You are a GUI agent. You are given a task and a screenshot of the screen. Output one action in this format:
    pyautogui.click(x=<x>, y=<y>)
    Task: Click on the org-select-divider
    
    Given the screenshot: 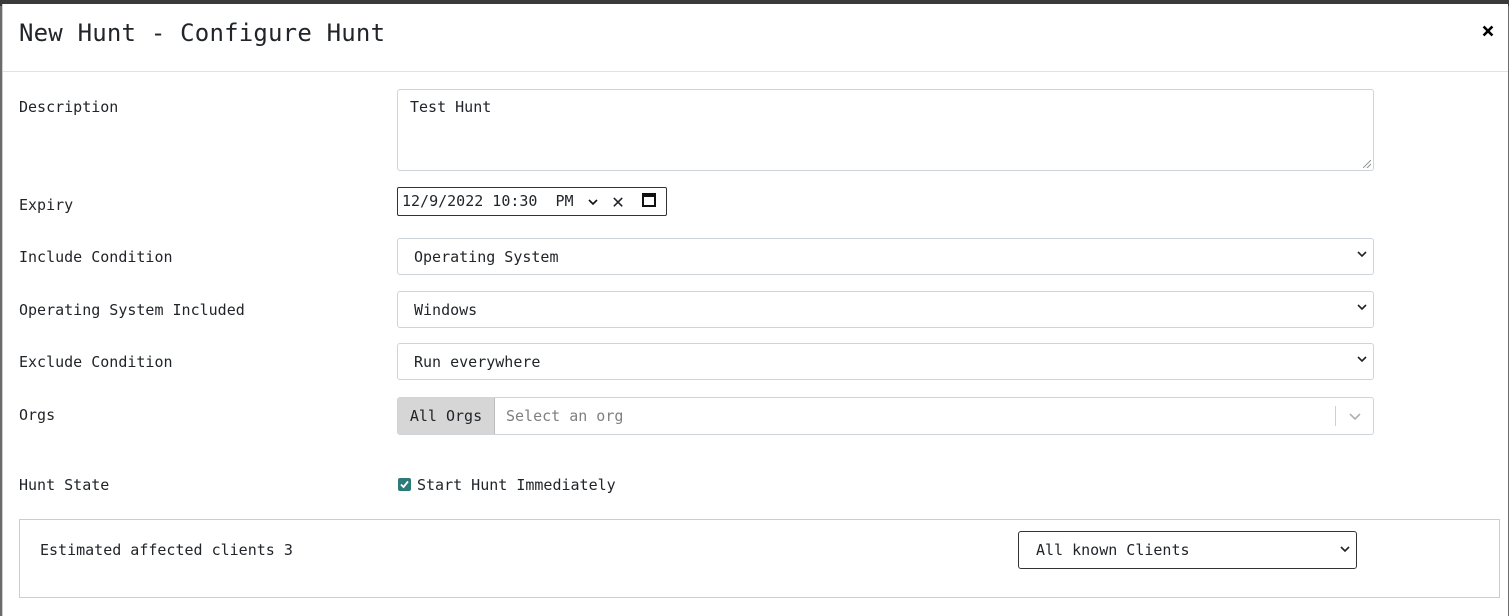 What is the action you would take?
    pyautogui.click(x=1335, y=416)
    